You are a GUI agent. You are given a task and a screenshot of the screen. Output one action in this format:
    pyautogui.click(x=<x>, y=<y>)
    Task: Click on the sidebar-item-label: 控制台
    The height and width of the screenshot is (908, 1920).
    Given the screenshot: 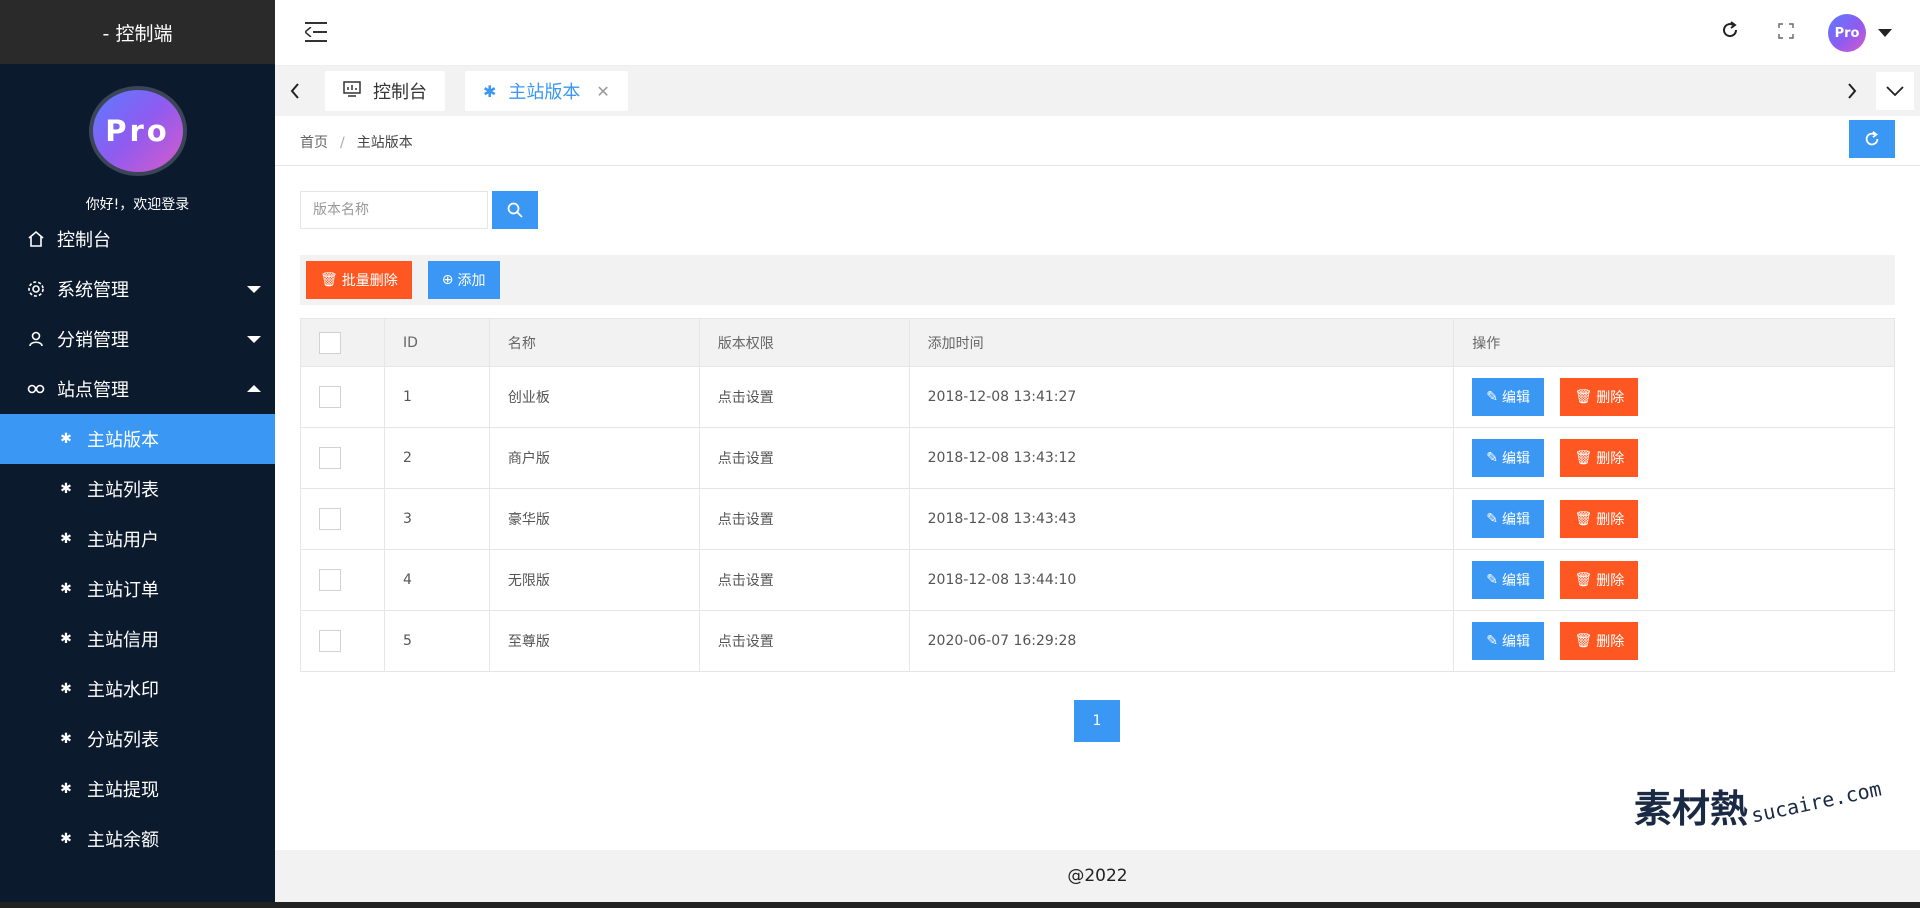 What is the action you would take?
    pyautogui.click(x=84, y=240)
    